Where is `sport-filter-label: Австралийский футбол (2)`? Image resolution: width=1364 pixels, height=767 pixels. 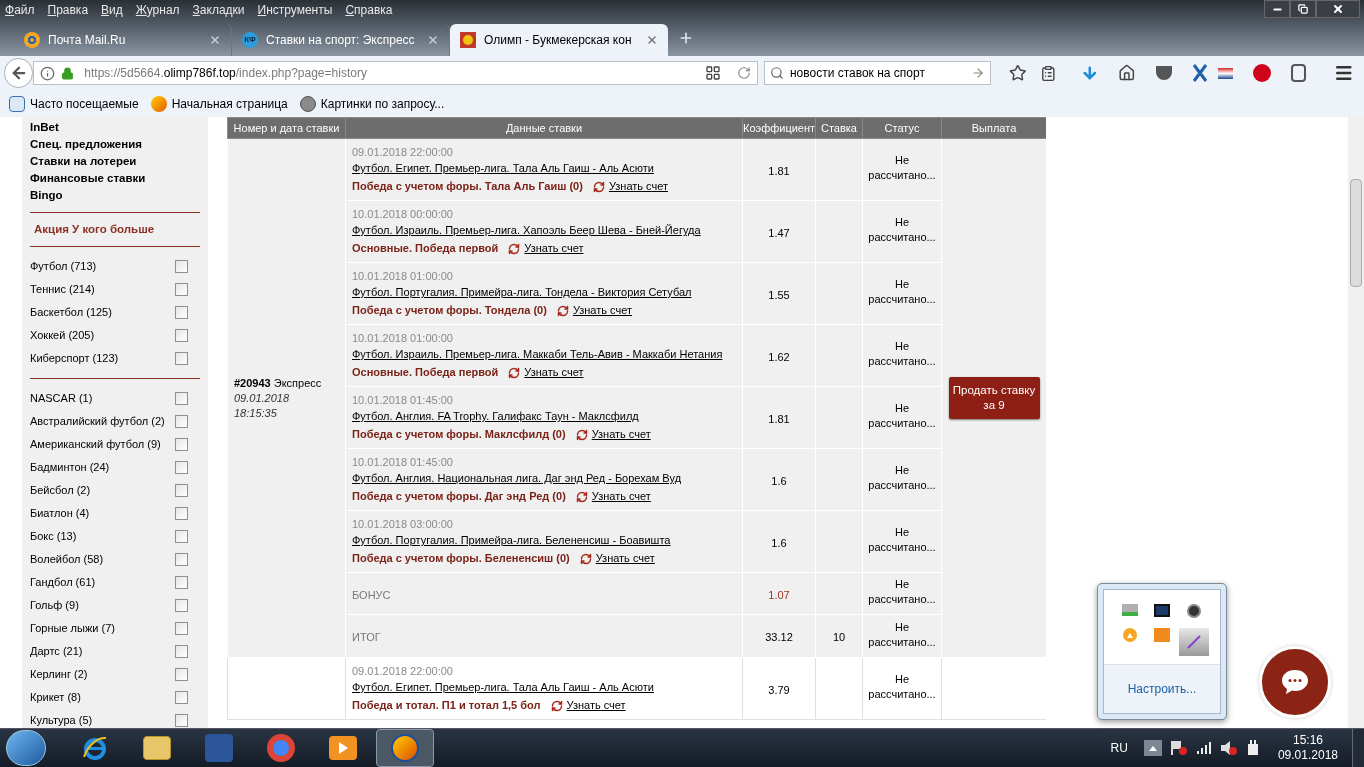 sport-filter-label: Австралийский футбол (2) is located at coordinates (97, 421).